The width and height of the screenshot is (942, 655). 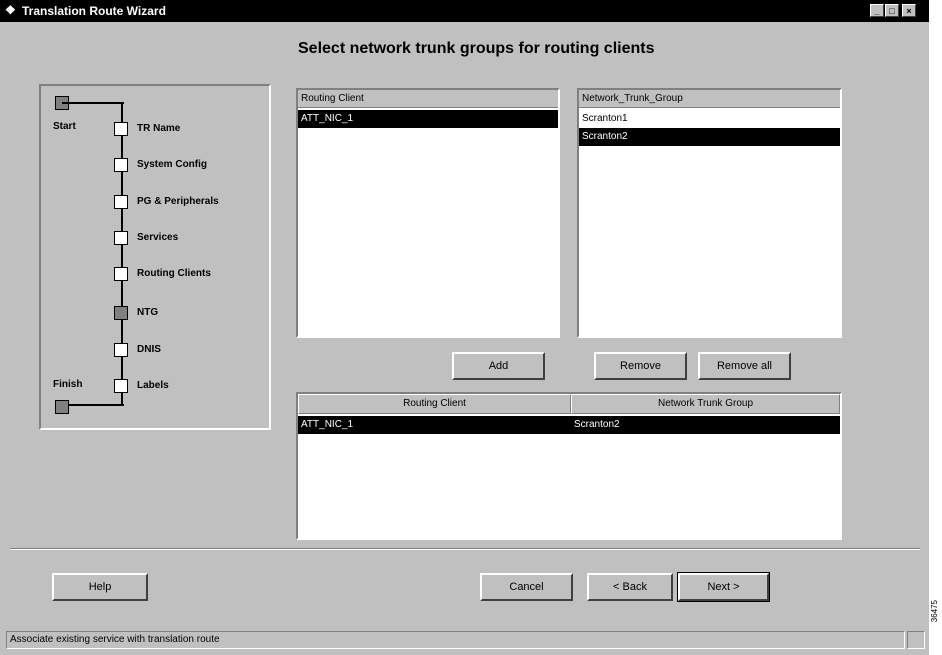 I want to click on step-box-ntg, so click(x=121, y=313).